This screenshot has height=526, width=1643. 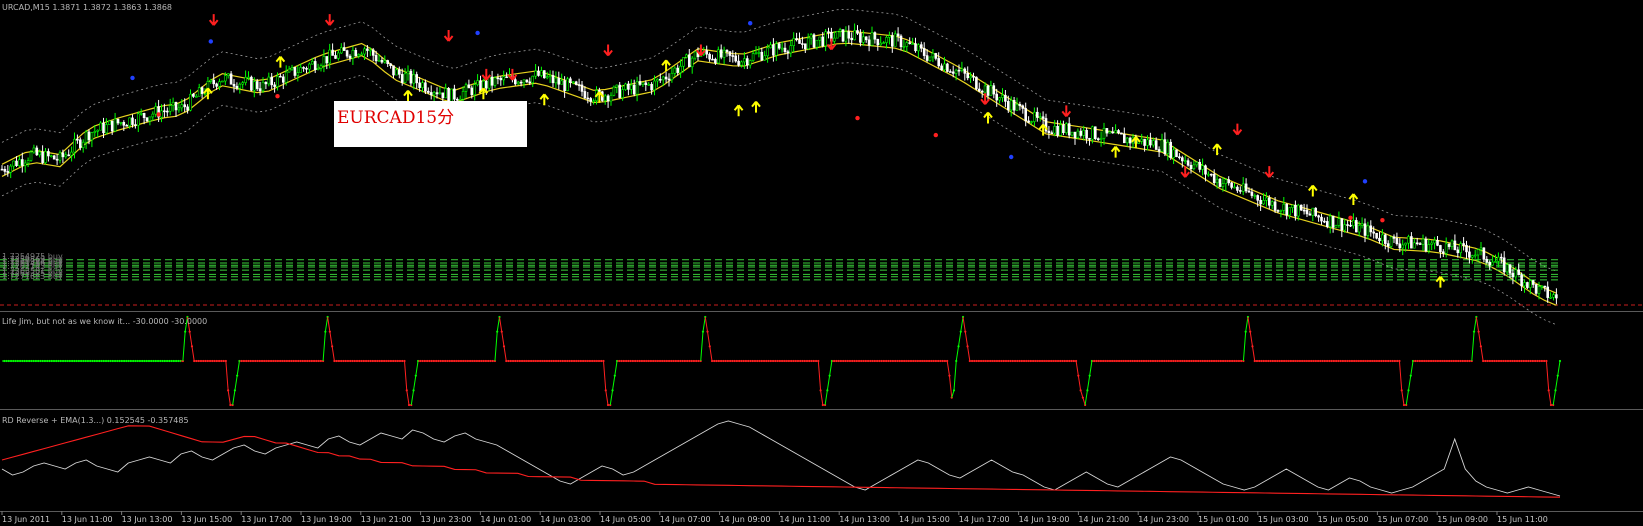 I want to click on signal-dot, so click(x=1365, y=181).